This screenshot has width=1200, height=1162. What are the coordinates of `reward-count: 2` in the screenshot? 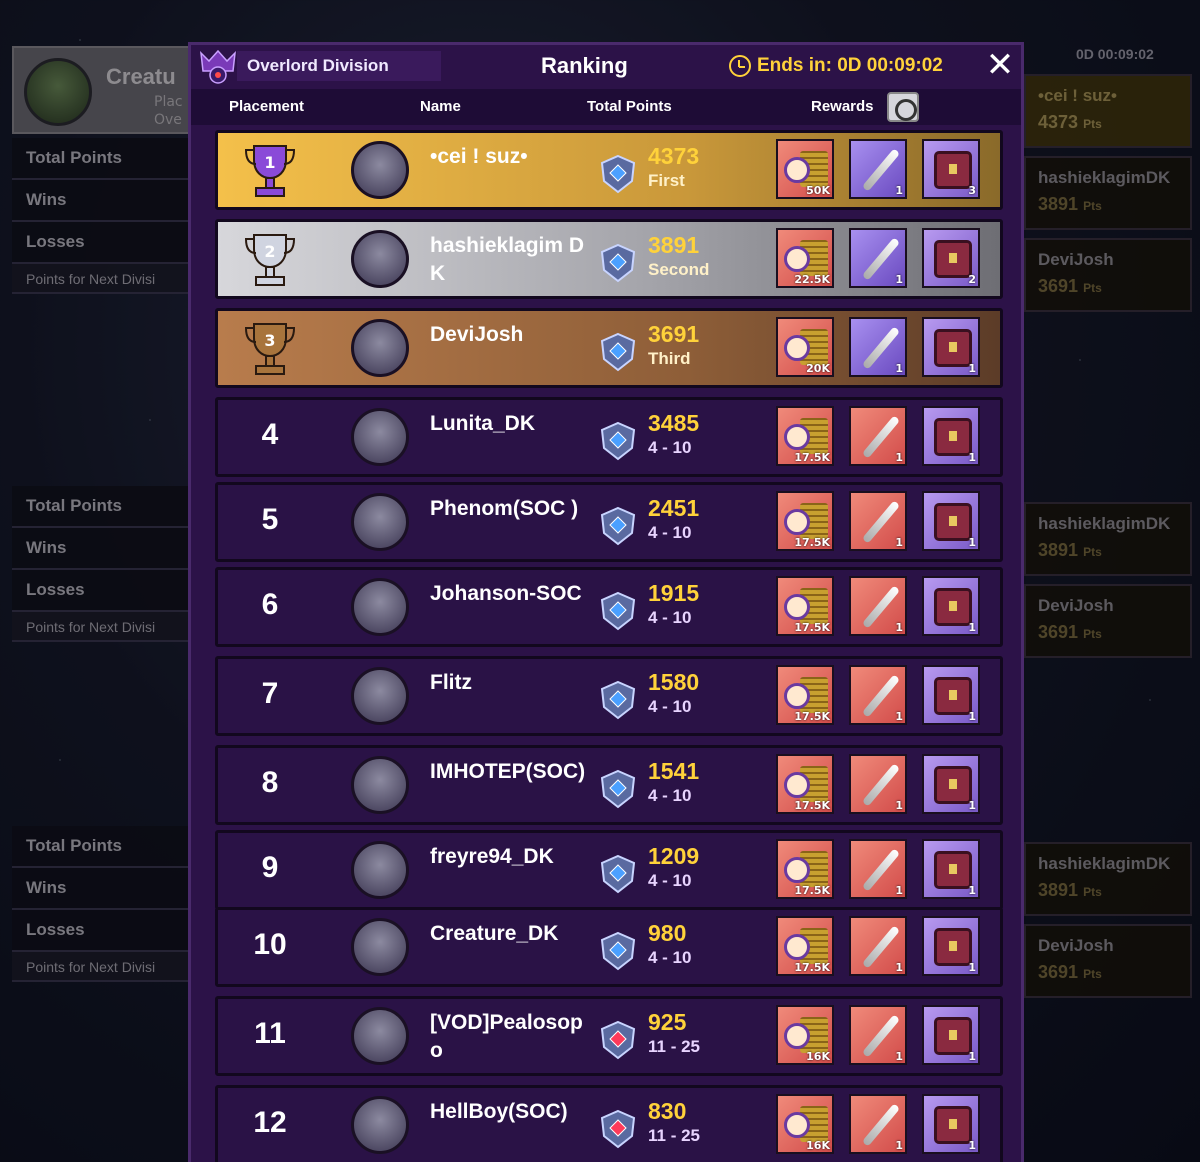 It's located at (972, 279).